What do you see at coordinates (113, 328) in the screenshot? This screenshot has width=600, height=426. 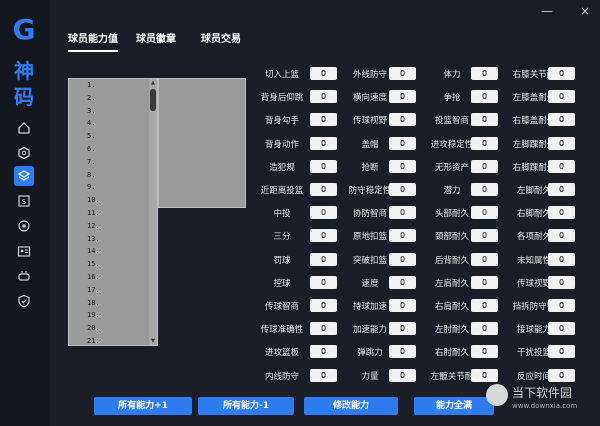 I see `list-item: 20.` at bounding box center [113, 328].